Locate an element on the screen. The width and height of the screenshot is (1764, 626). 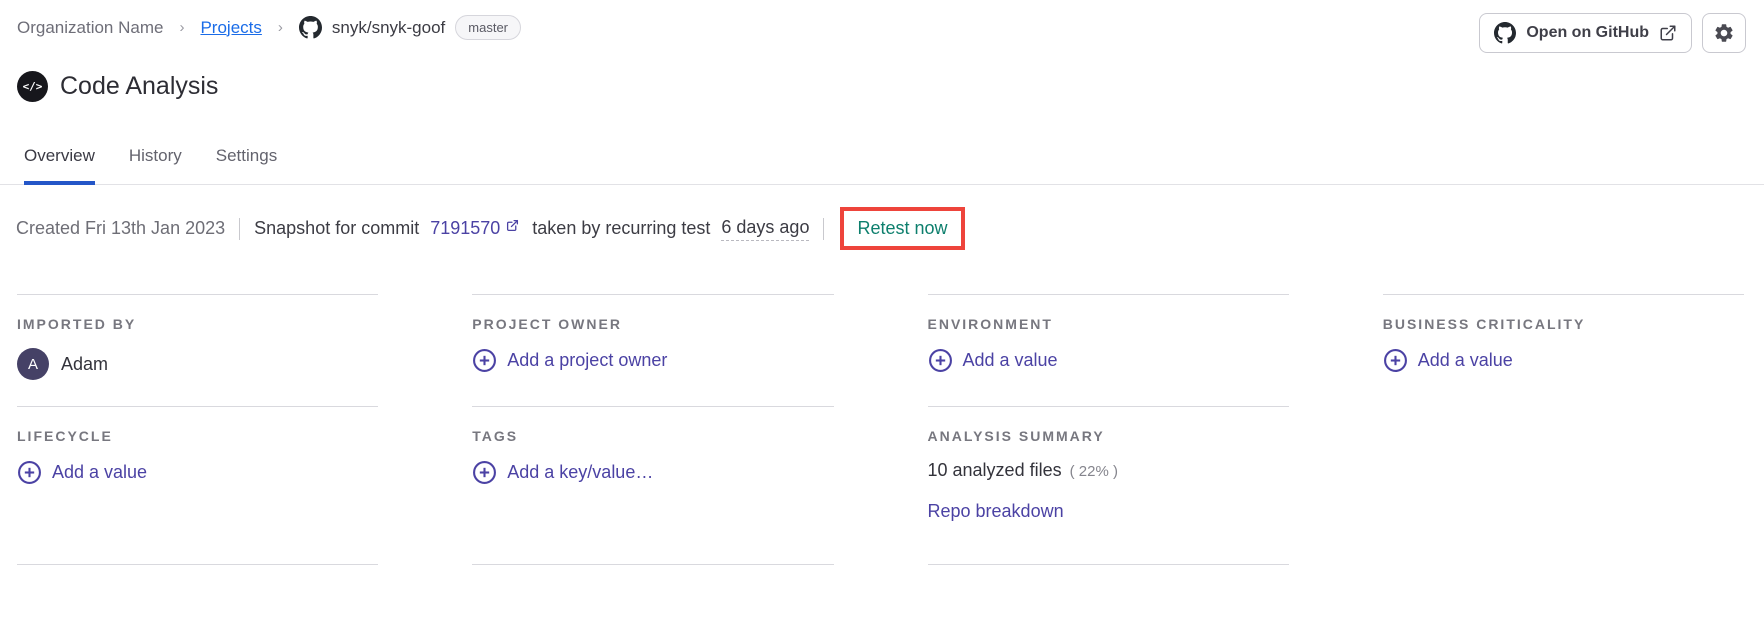
field-environment: ENVIRONMENT Add a value is located at coordinates (1108, 350).